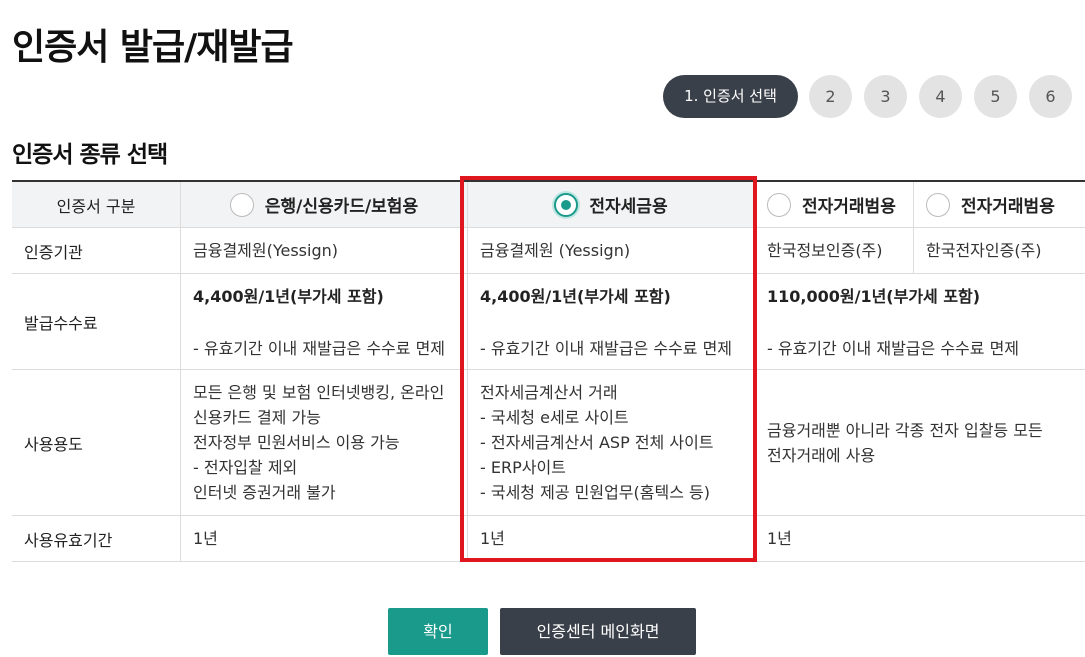 The image size is (1085, 657). I want to click on issuer-value: 금융결제원(Yessign), so click(265, 250).